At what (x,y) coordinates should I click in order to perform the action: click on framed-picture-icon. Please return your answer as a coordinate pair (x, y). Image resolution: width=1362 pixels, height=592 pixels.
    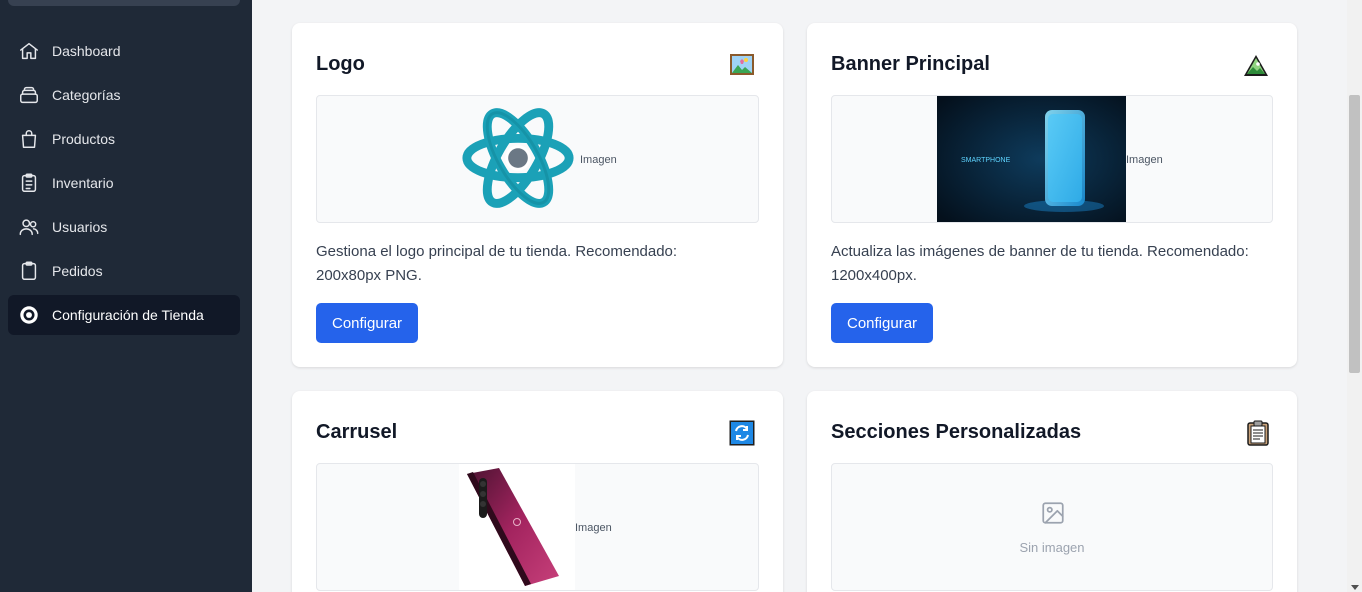
    Looking at the image, I should click on (742, 65).